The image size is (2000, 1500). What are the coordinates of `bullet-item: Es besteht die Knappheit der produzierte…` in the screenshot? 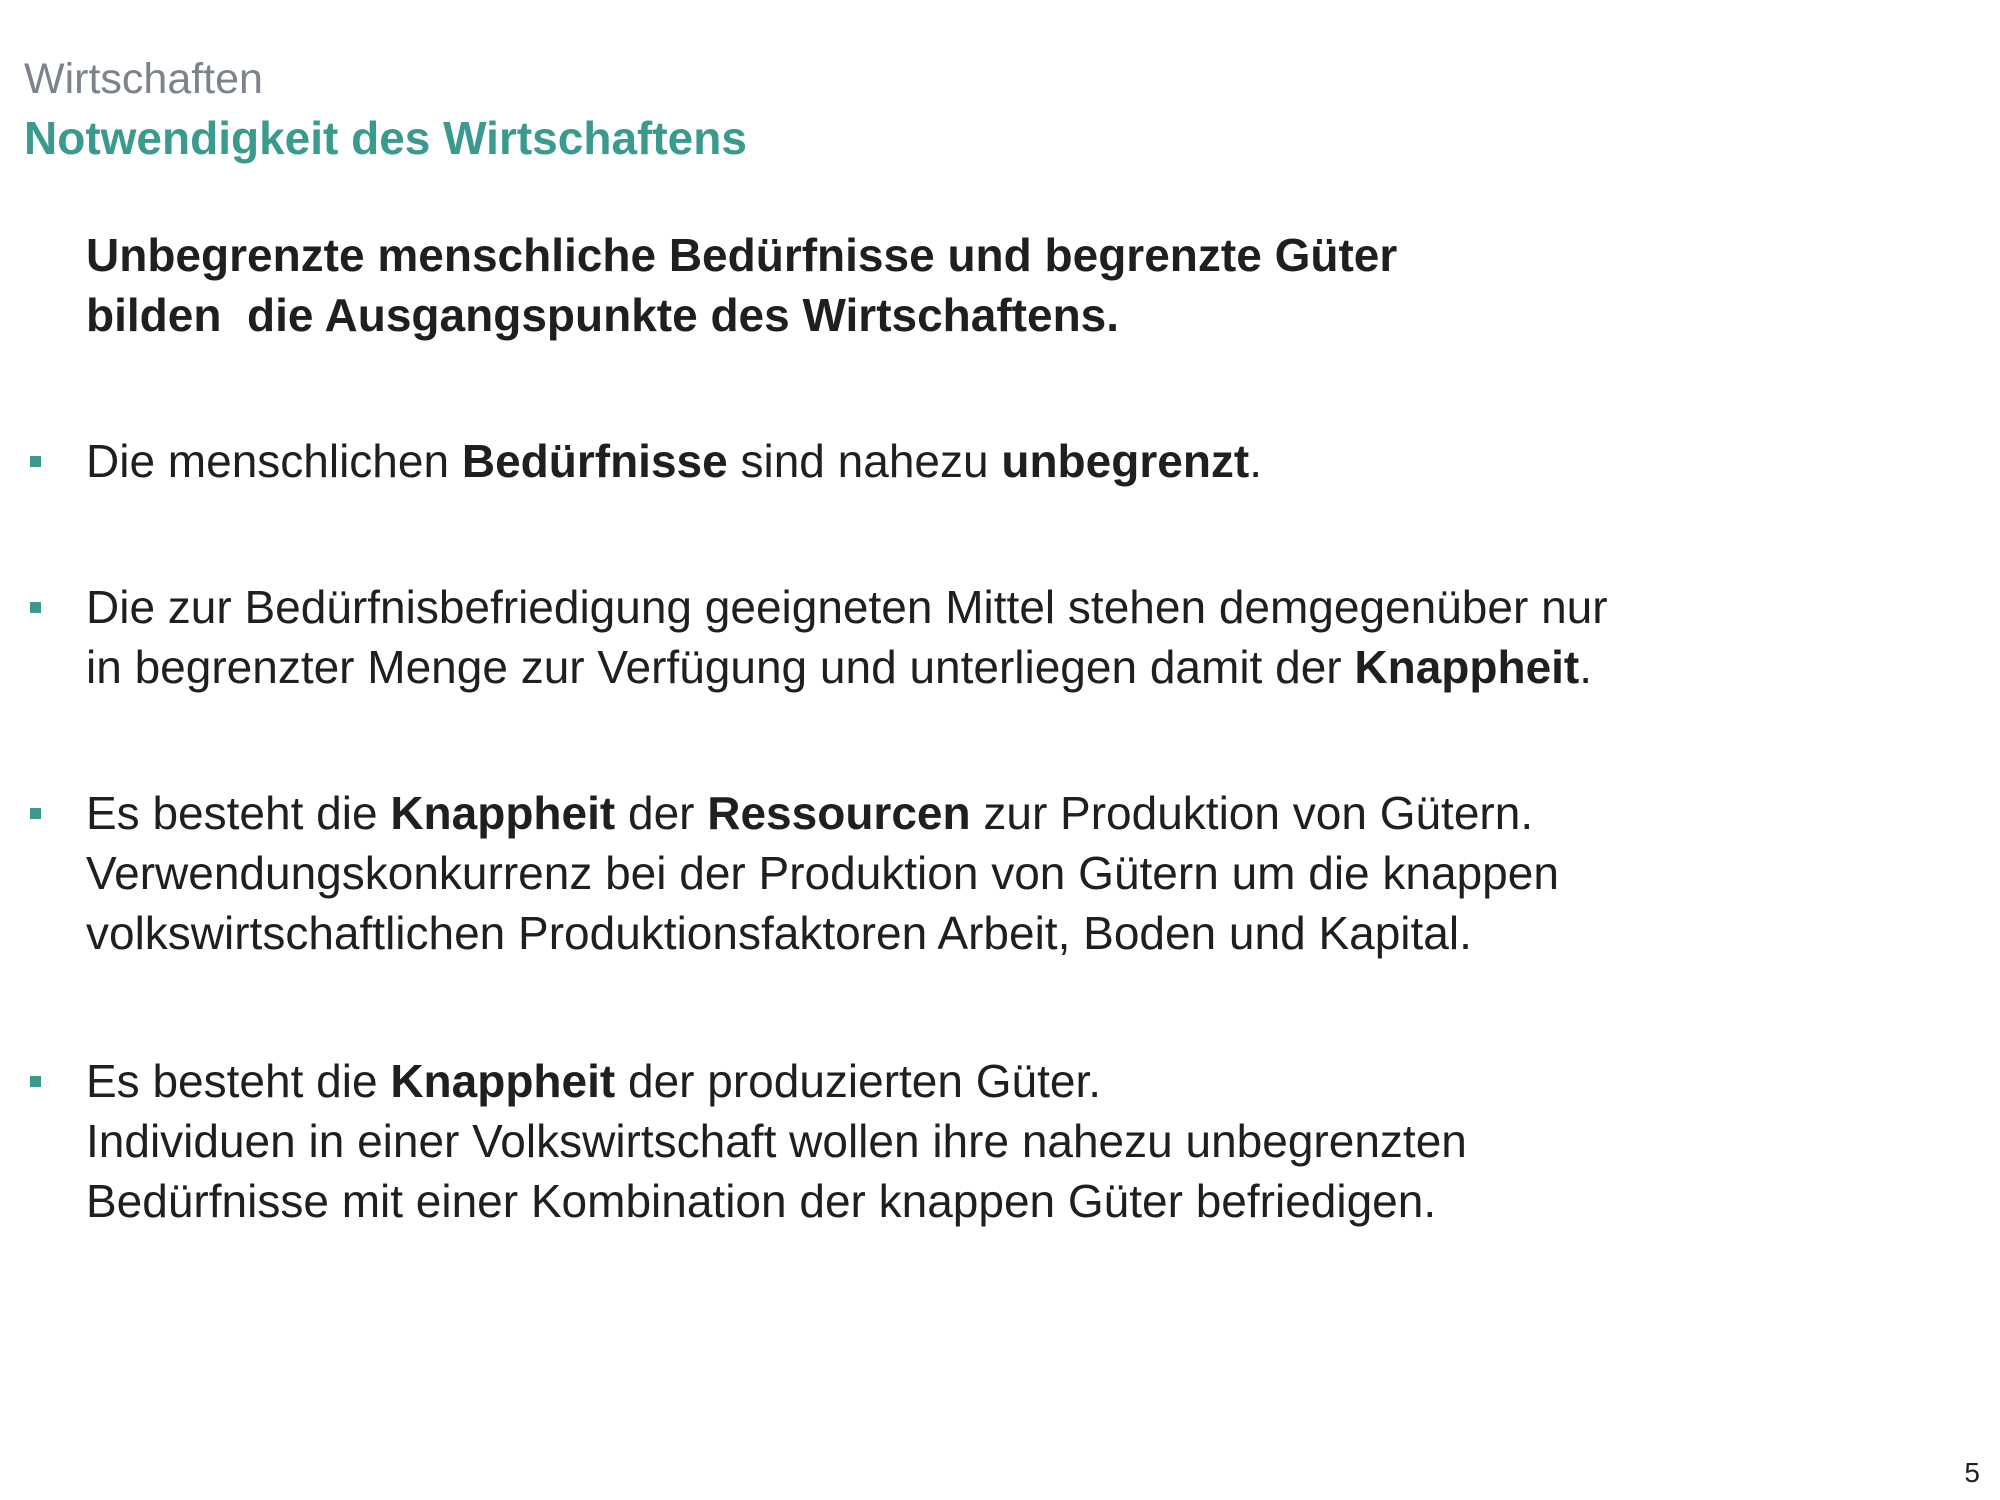 It's located at (968, 1141).